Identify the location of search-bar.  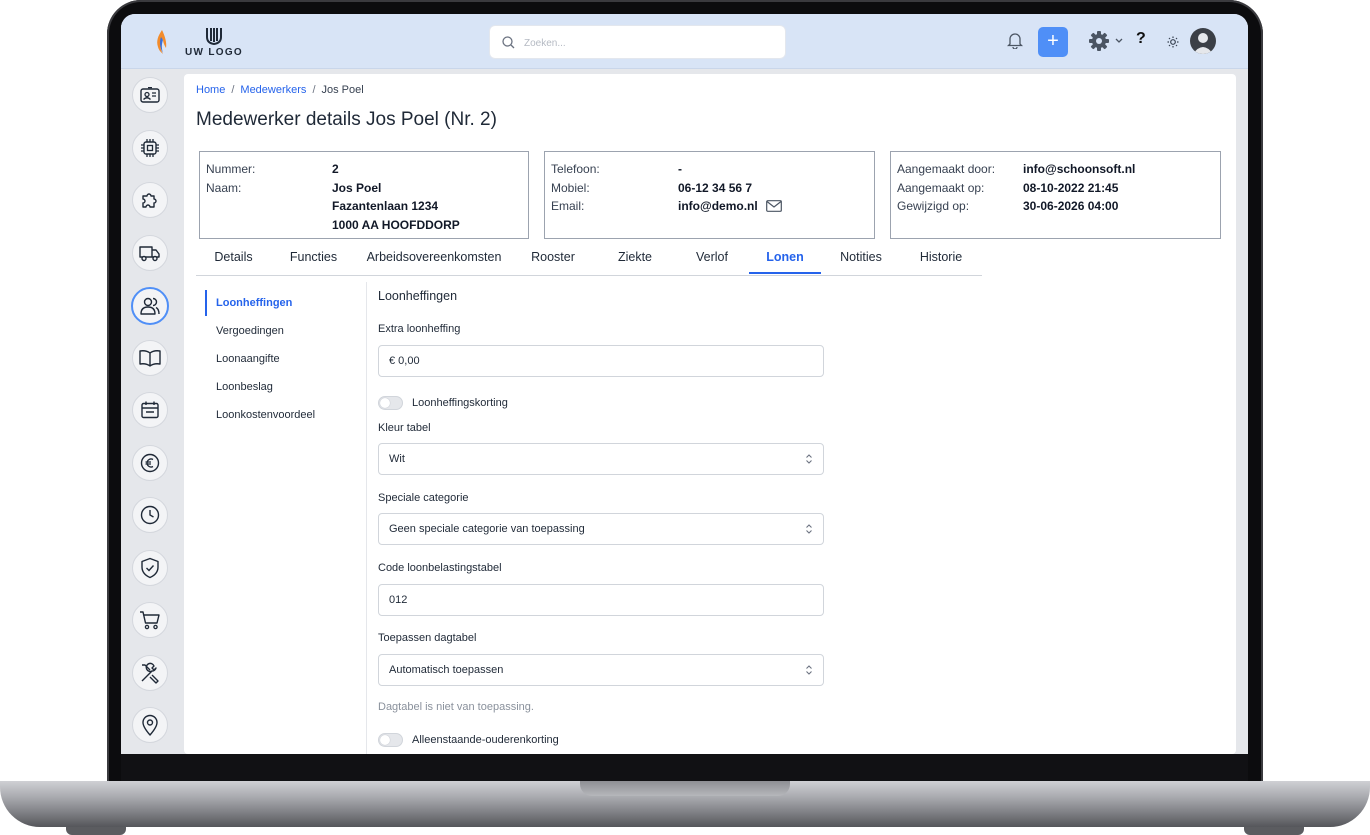
(637, 42).